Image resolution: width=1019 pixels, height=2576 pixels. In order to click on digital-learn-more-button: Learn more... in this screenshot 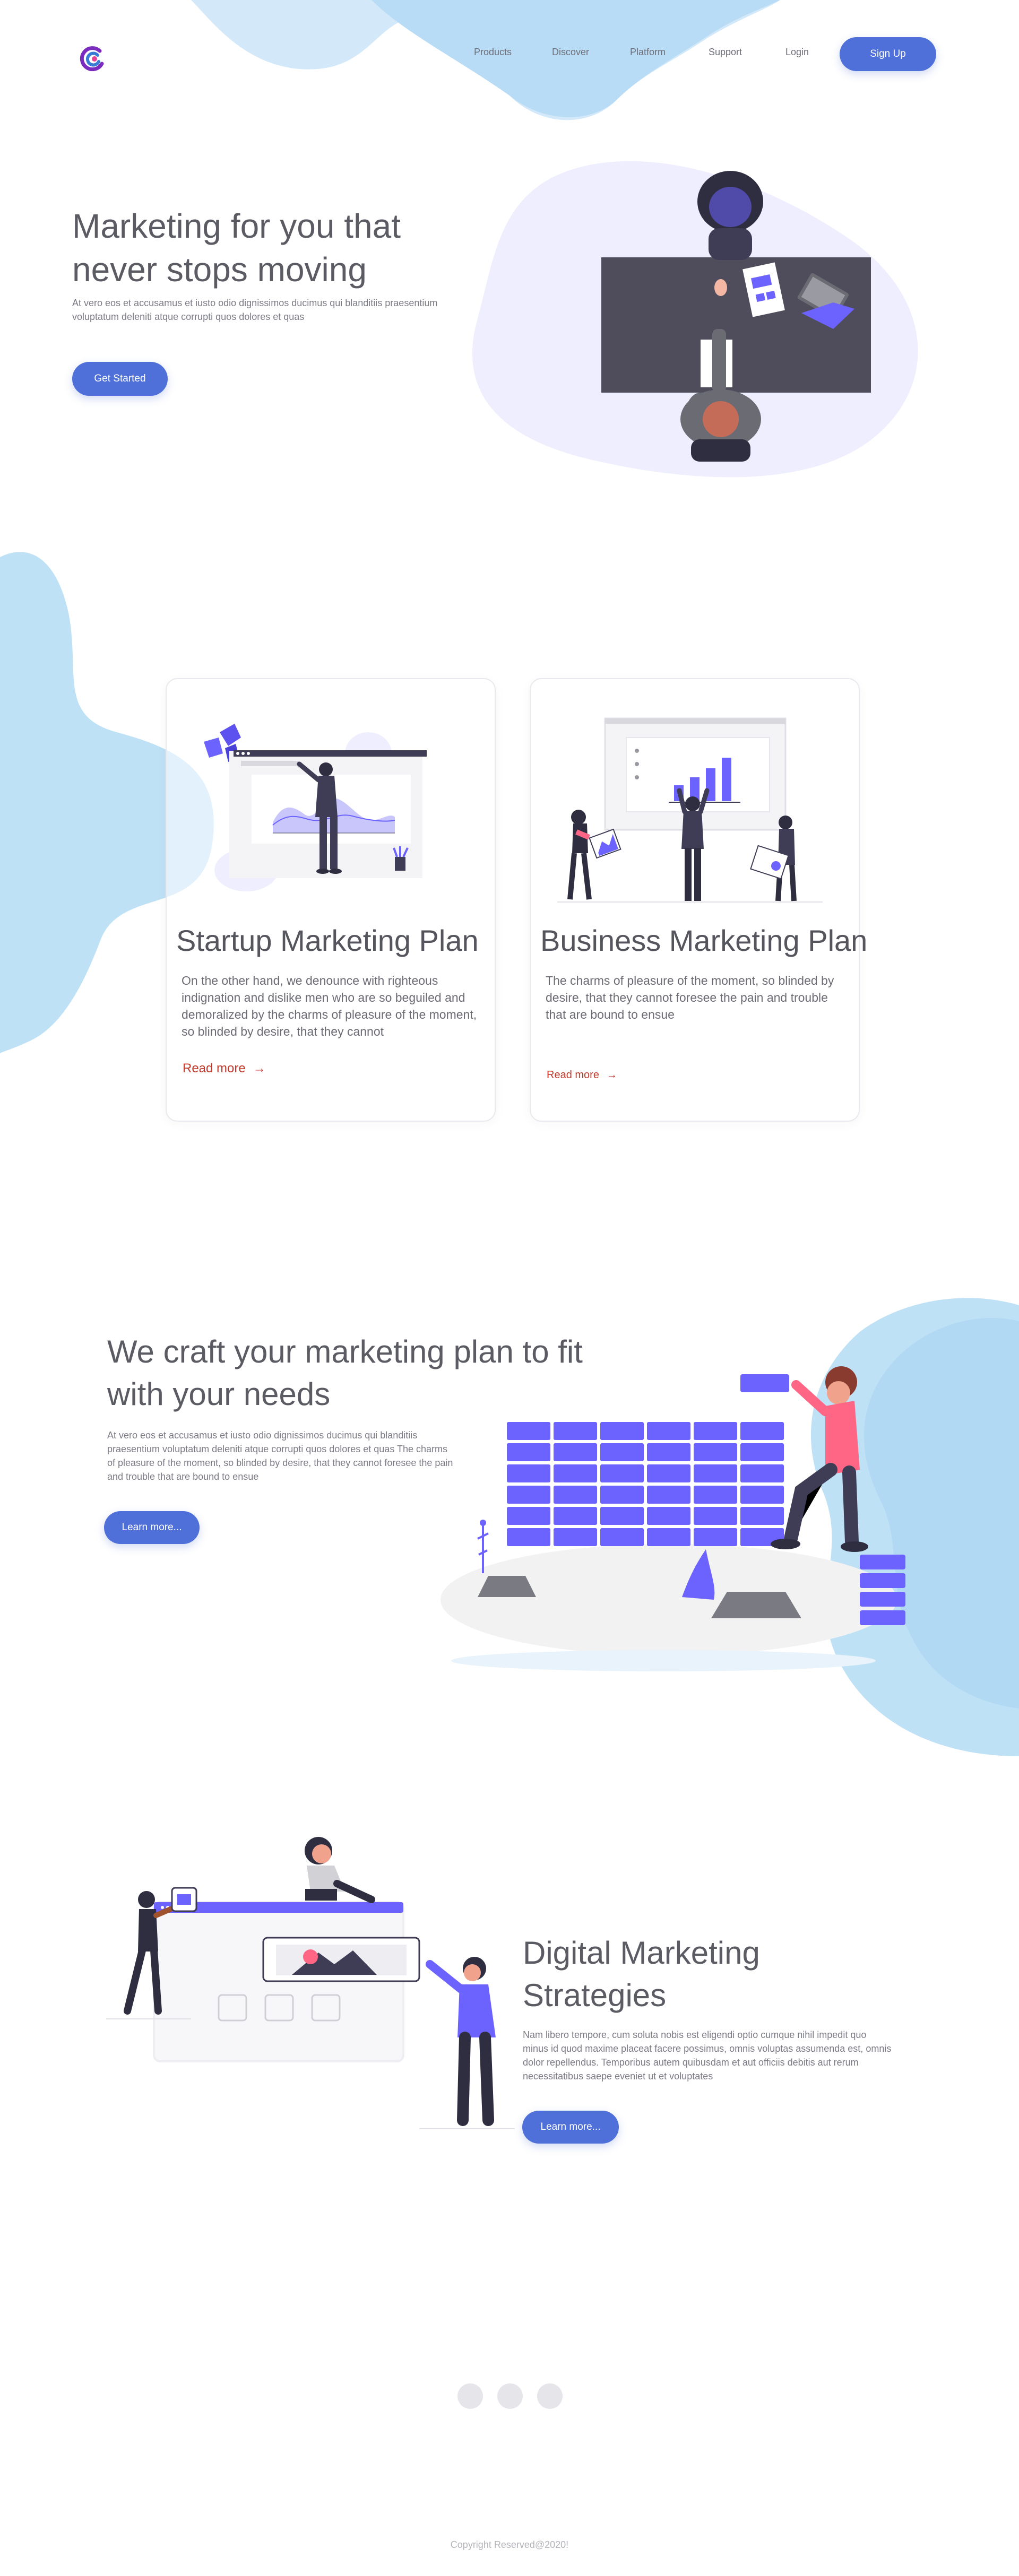, I will do `click(571, 2127)`.